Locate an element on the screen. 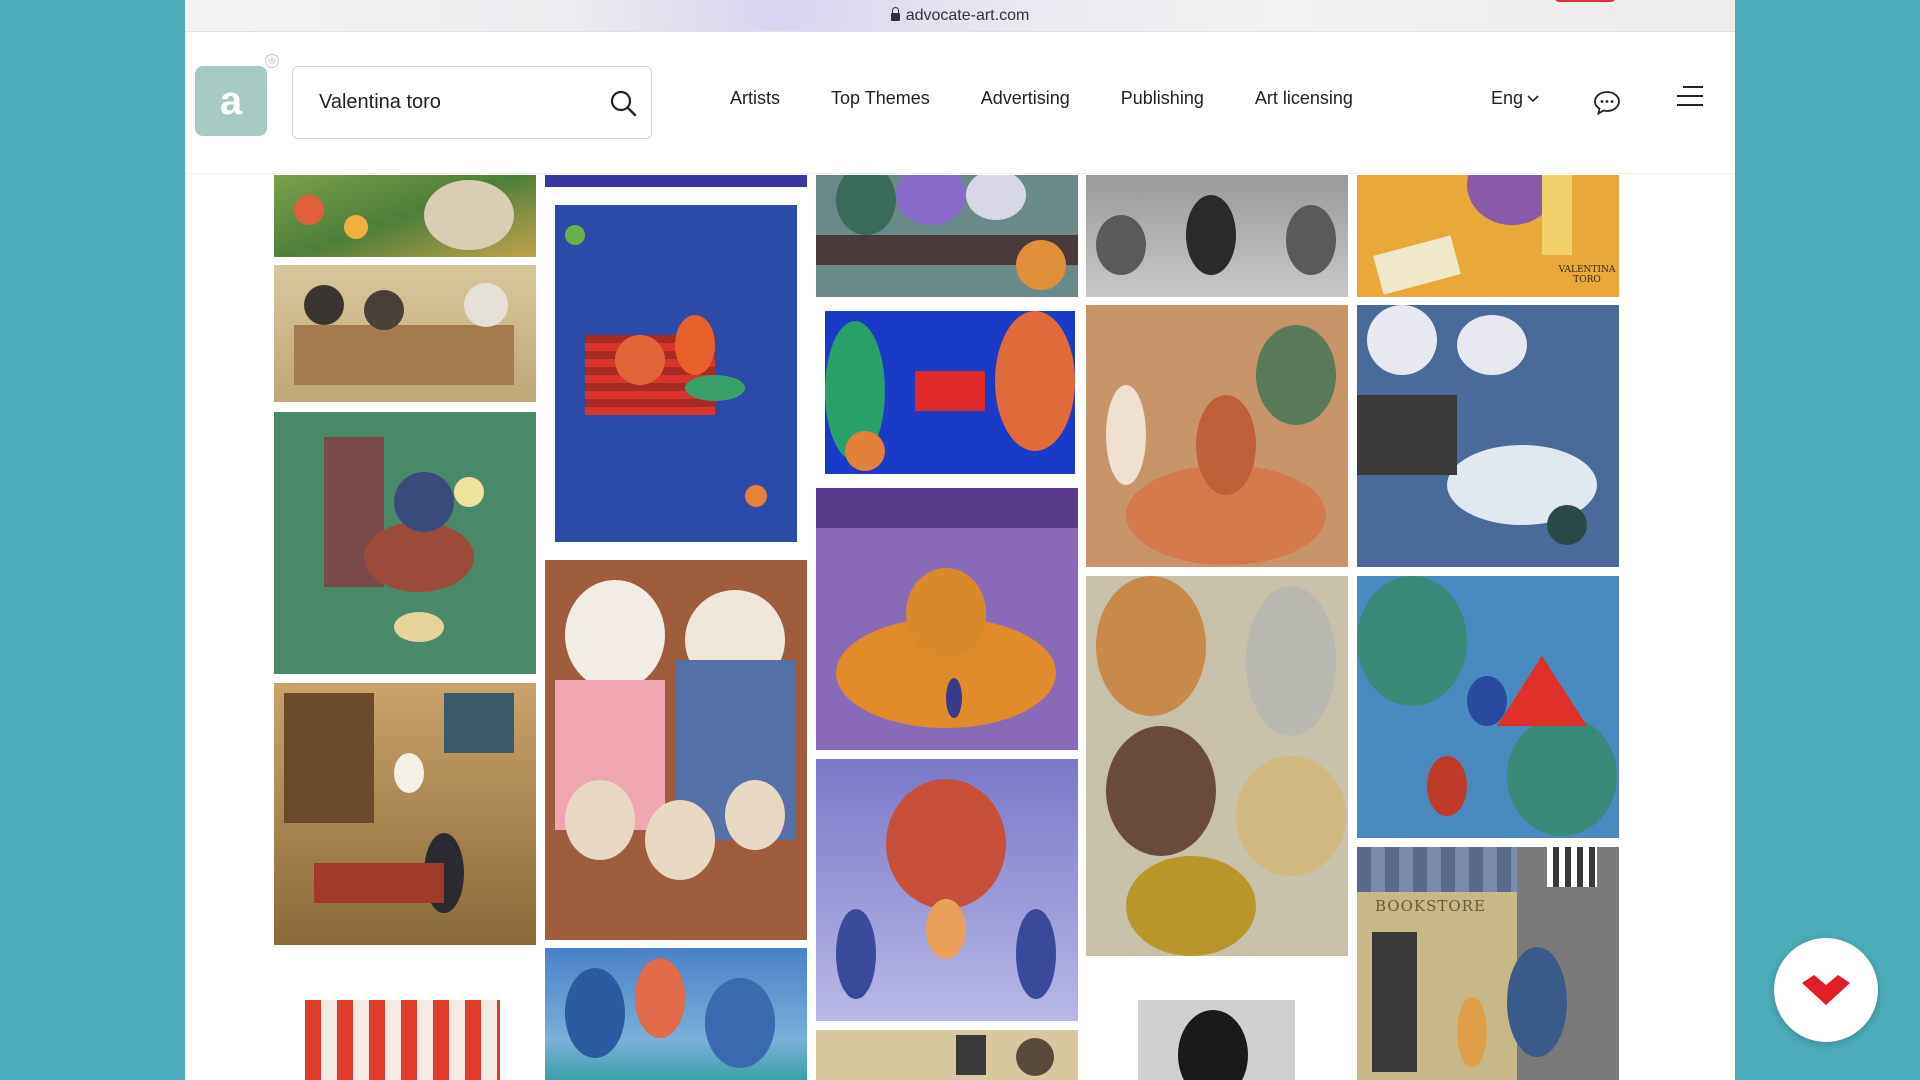  site-logo: a is located at coordinates (231, 101).